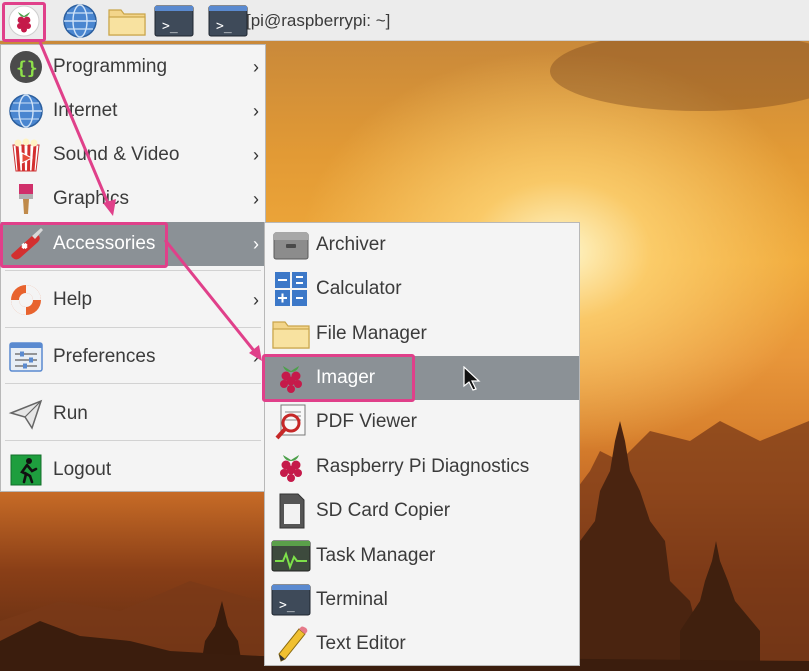 The width and height of the screenshot is (809, 671). I want to click on folder-icon, so click(291, 334).